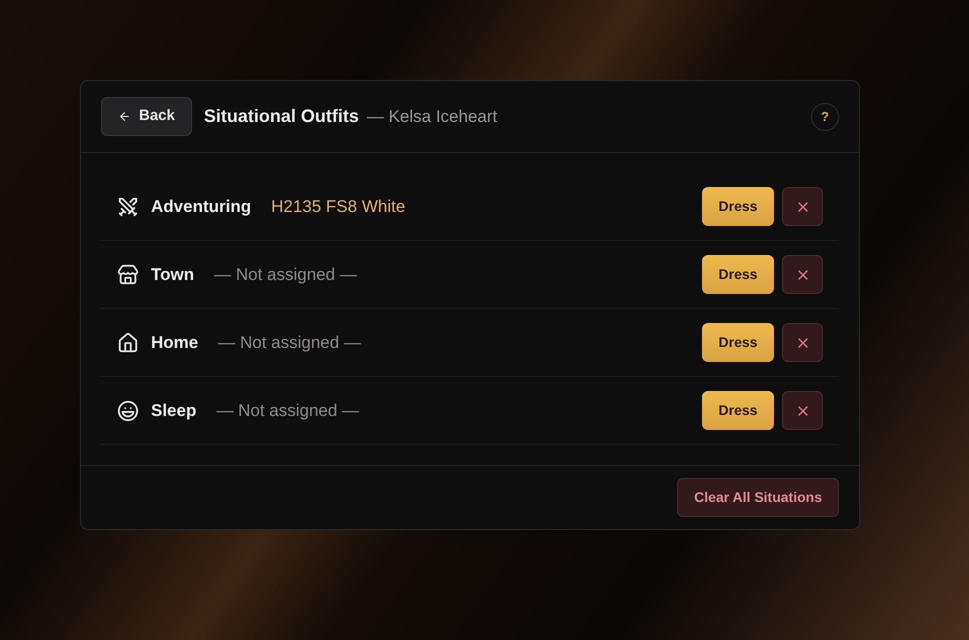  I want to click on clear-all-button: Clear All Situations, so click(758, 497).